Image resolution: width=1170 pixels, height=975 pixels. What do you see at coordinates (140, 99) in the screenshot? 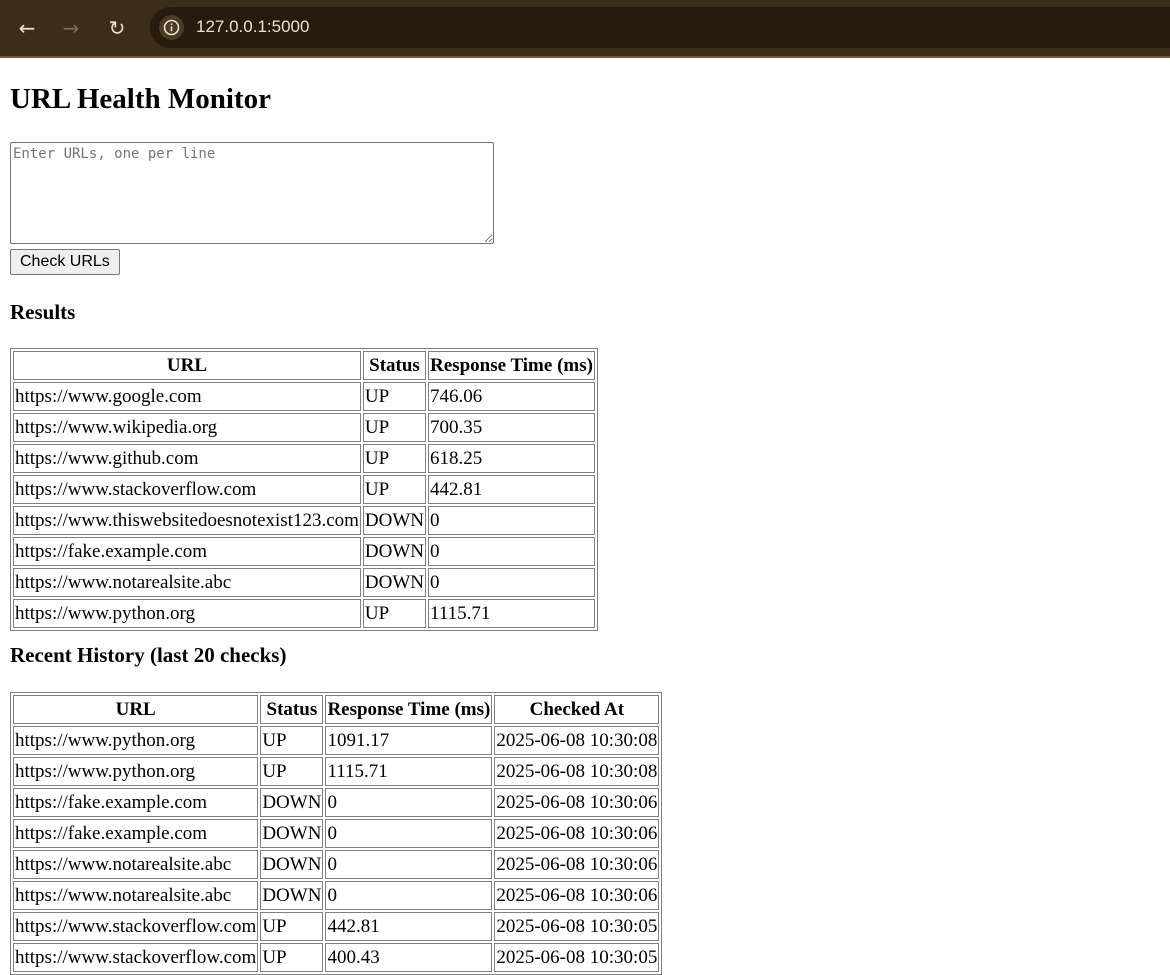
I see `page-title: URL Health Monitor` at bounding box center [140, 99].